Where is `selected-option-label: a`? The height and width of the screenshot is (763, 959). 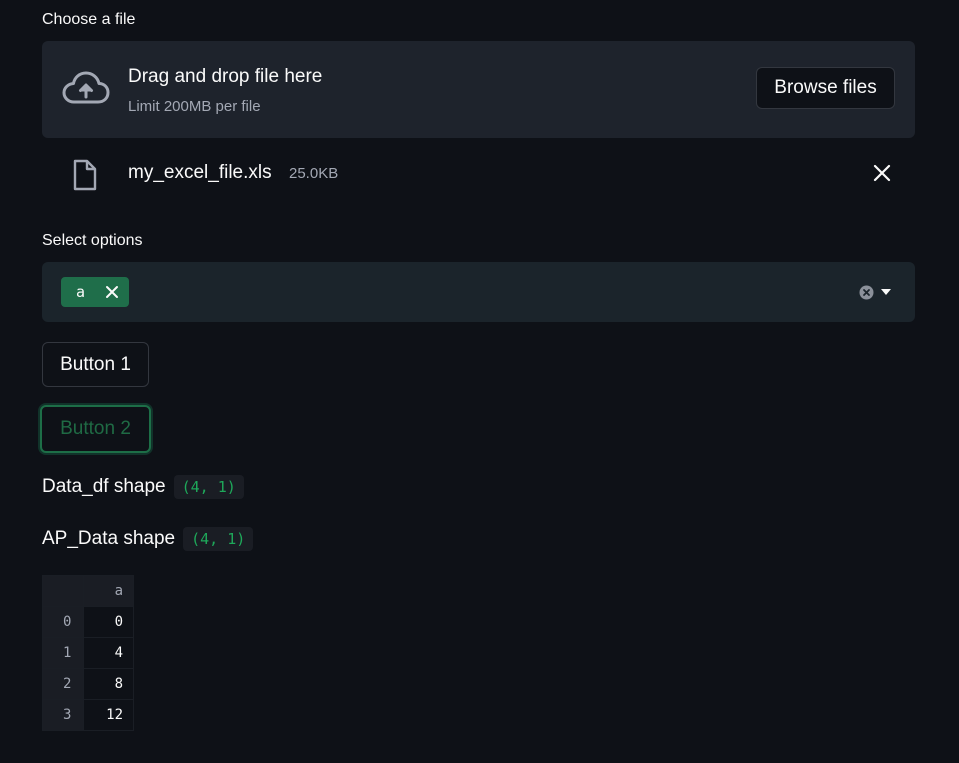 selected-option-label: a is located at coordinates (81, 292).